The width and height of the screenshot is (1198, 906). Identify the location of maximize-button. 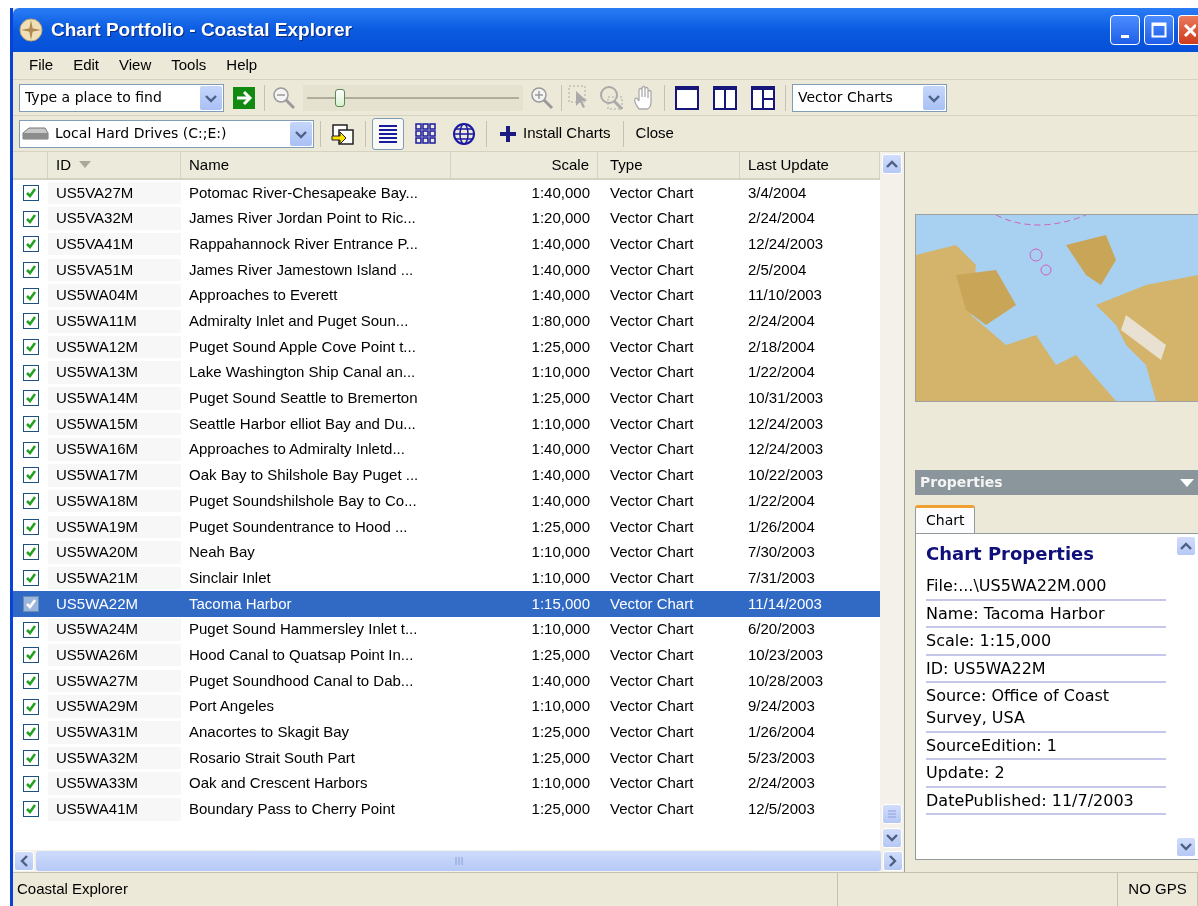
(1159, 30).